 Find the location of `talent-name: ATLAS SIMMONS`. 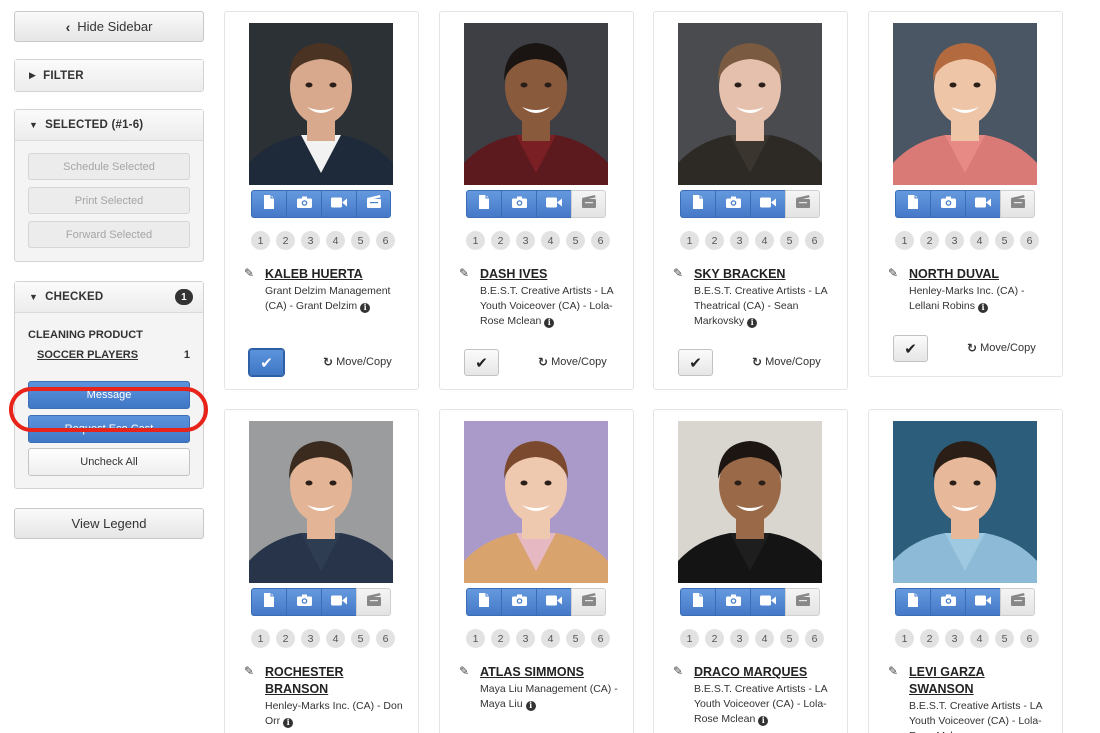

talent-name: ATLAS SIMMONS is located at coordinates (532, 672).